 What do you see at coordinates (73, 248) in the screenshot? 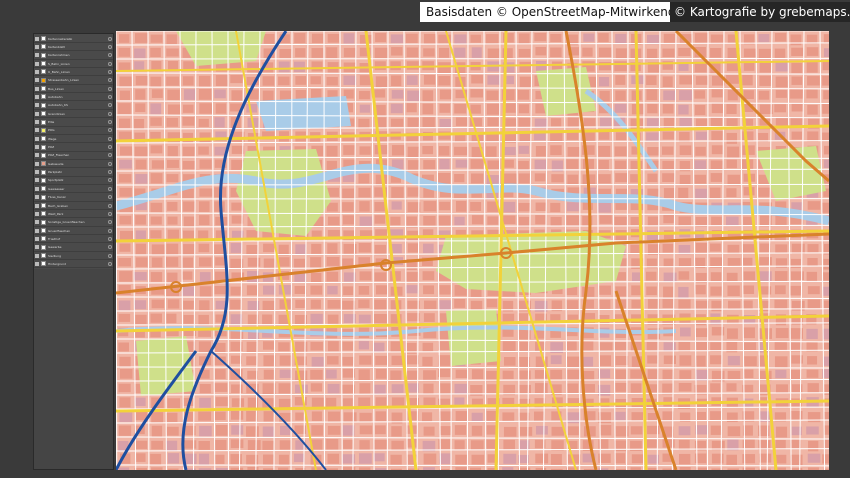
I see `layer-row: Gewerbe` at bounding box center [73, 248].